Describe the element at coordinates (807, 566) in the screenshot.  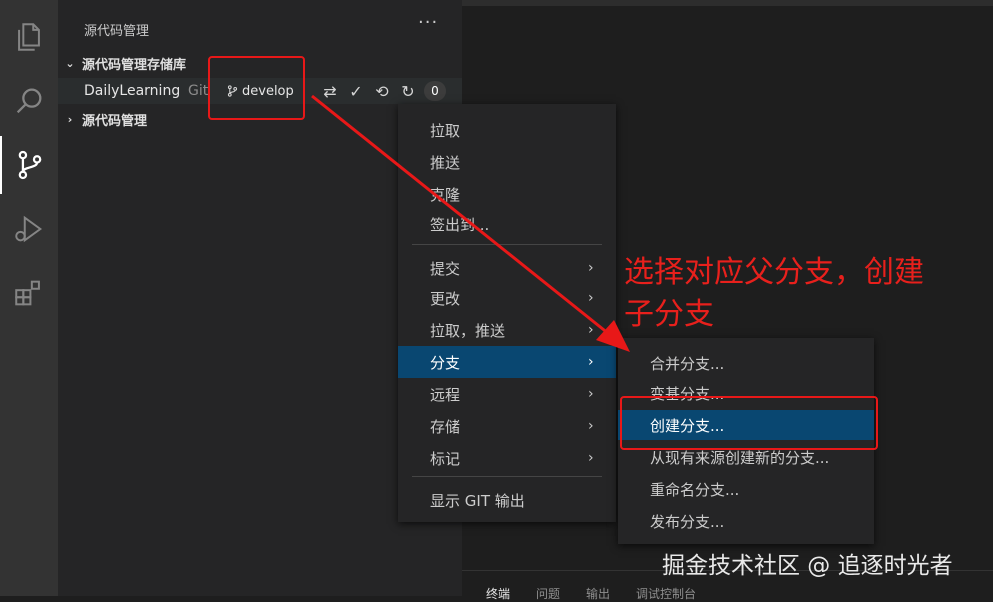
I see `watermark: 掘金技术社区 @ 追逐时光者` at that location.